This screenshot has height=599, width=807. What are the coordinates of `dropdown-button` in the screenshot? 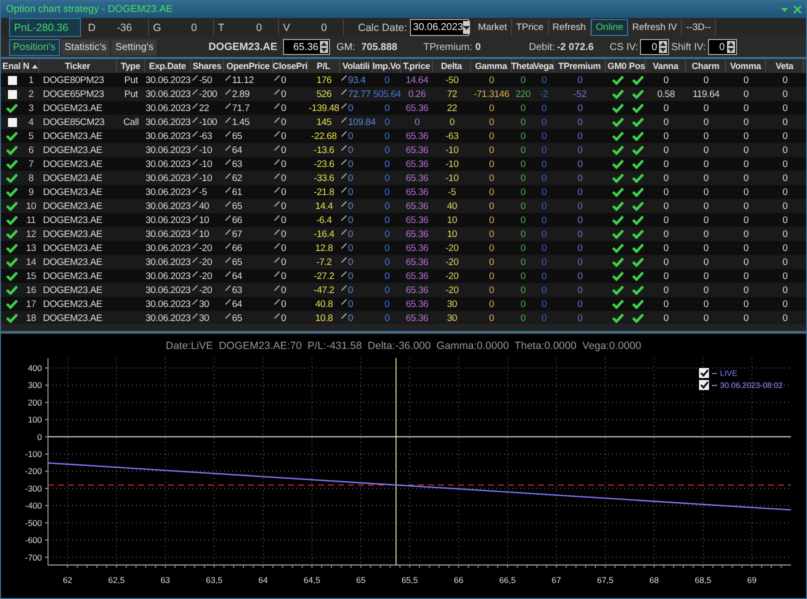 It's located at (466, 27).